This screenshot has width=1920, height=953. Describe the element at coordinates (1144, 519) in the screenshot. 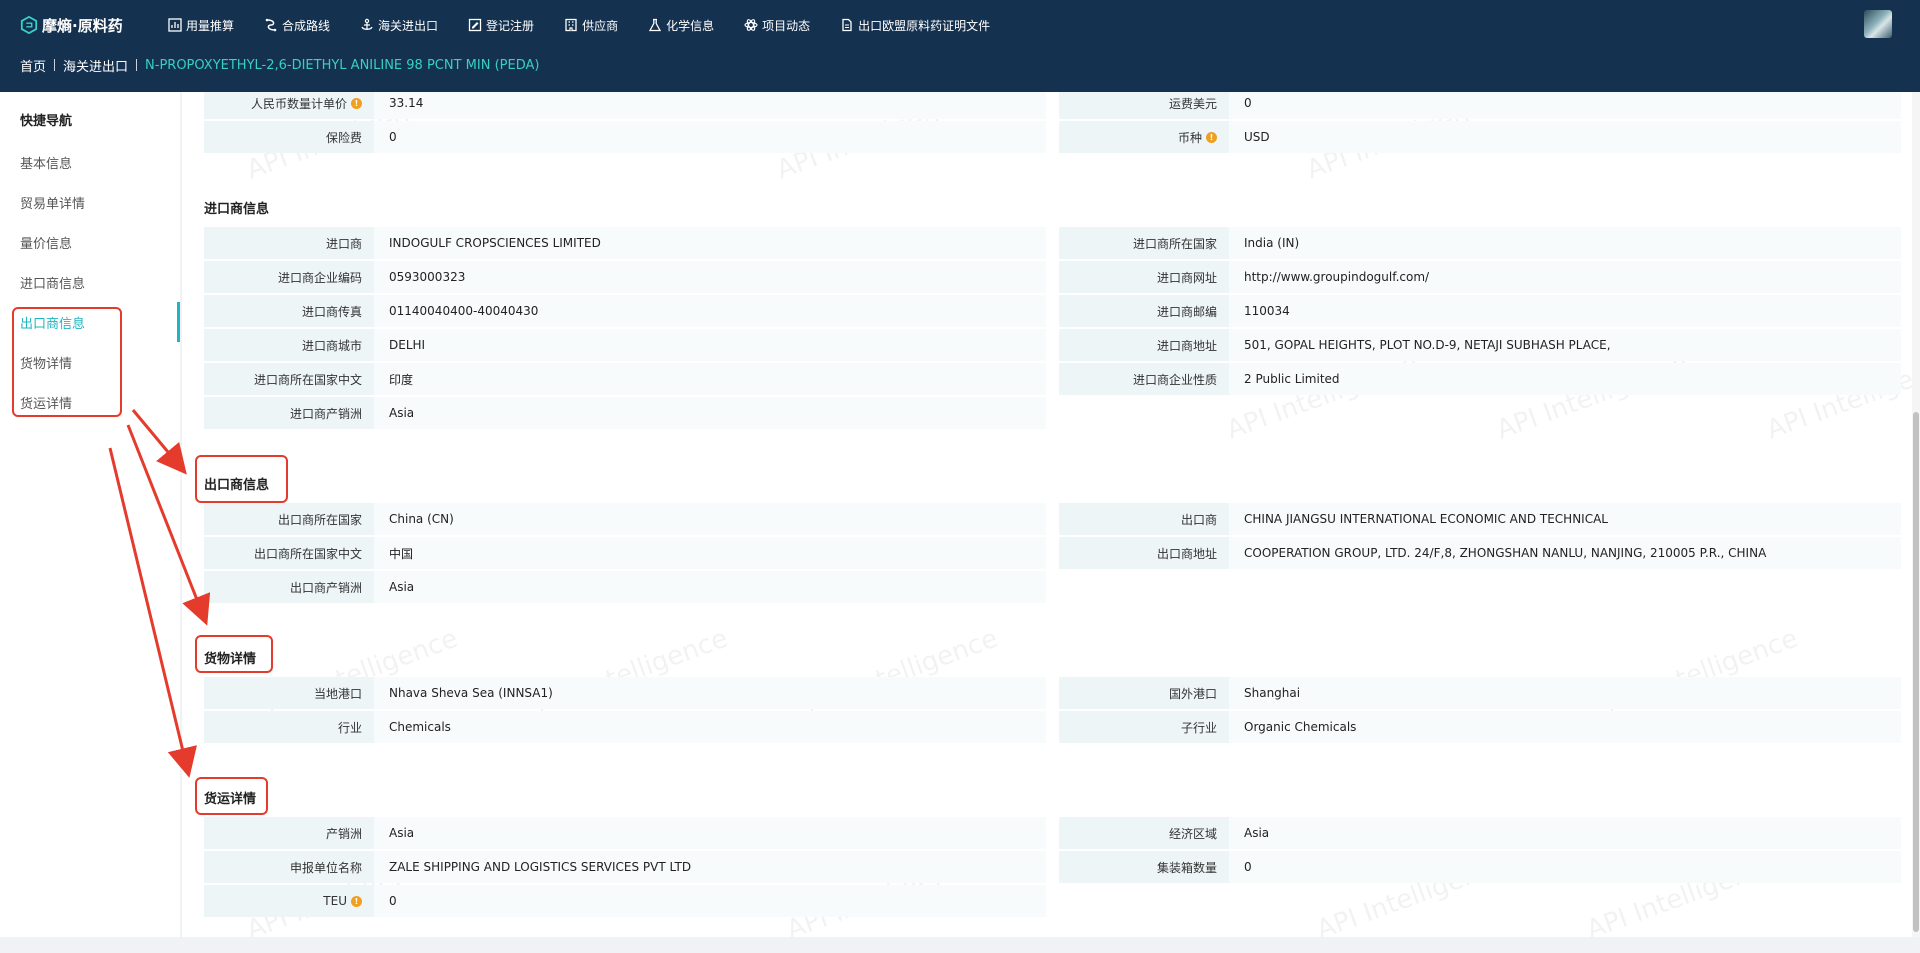

I see `field-label: 出口商` at that location.